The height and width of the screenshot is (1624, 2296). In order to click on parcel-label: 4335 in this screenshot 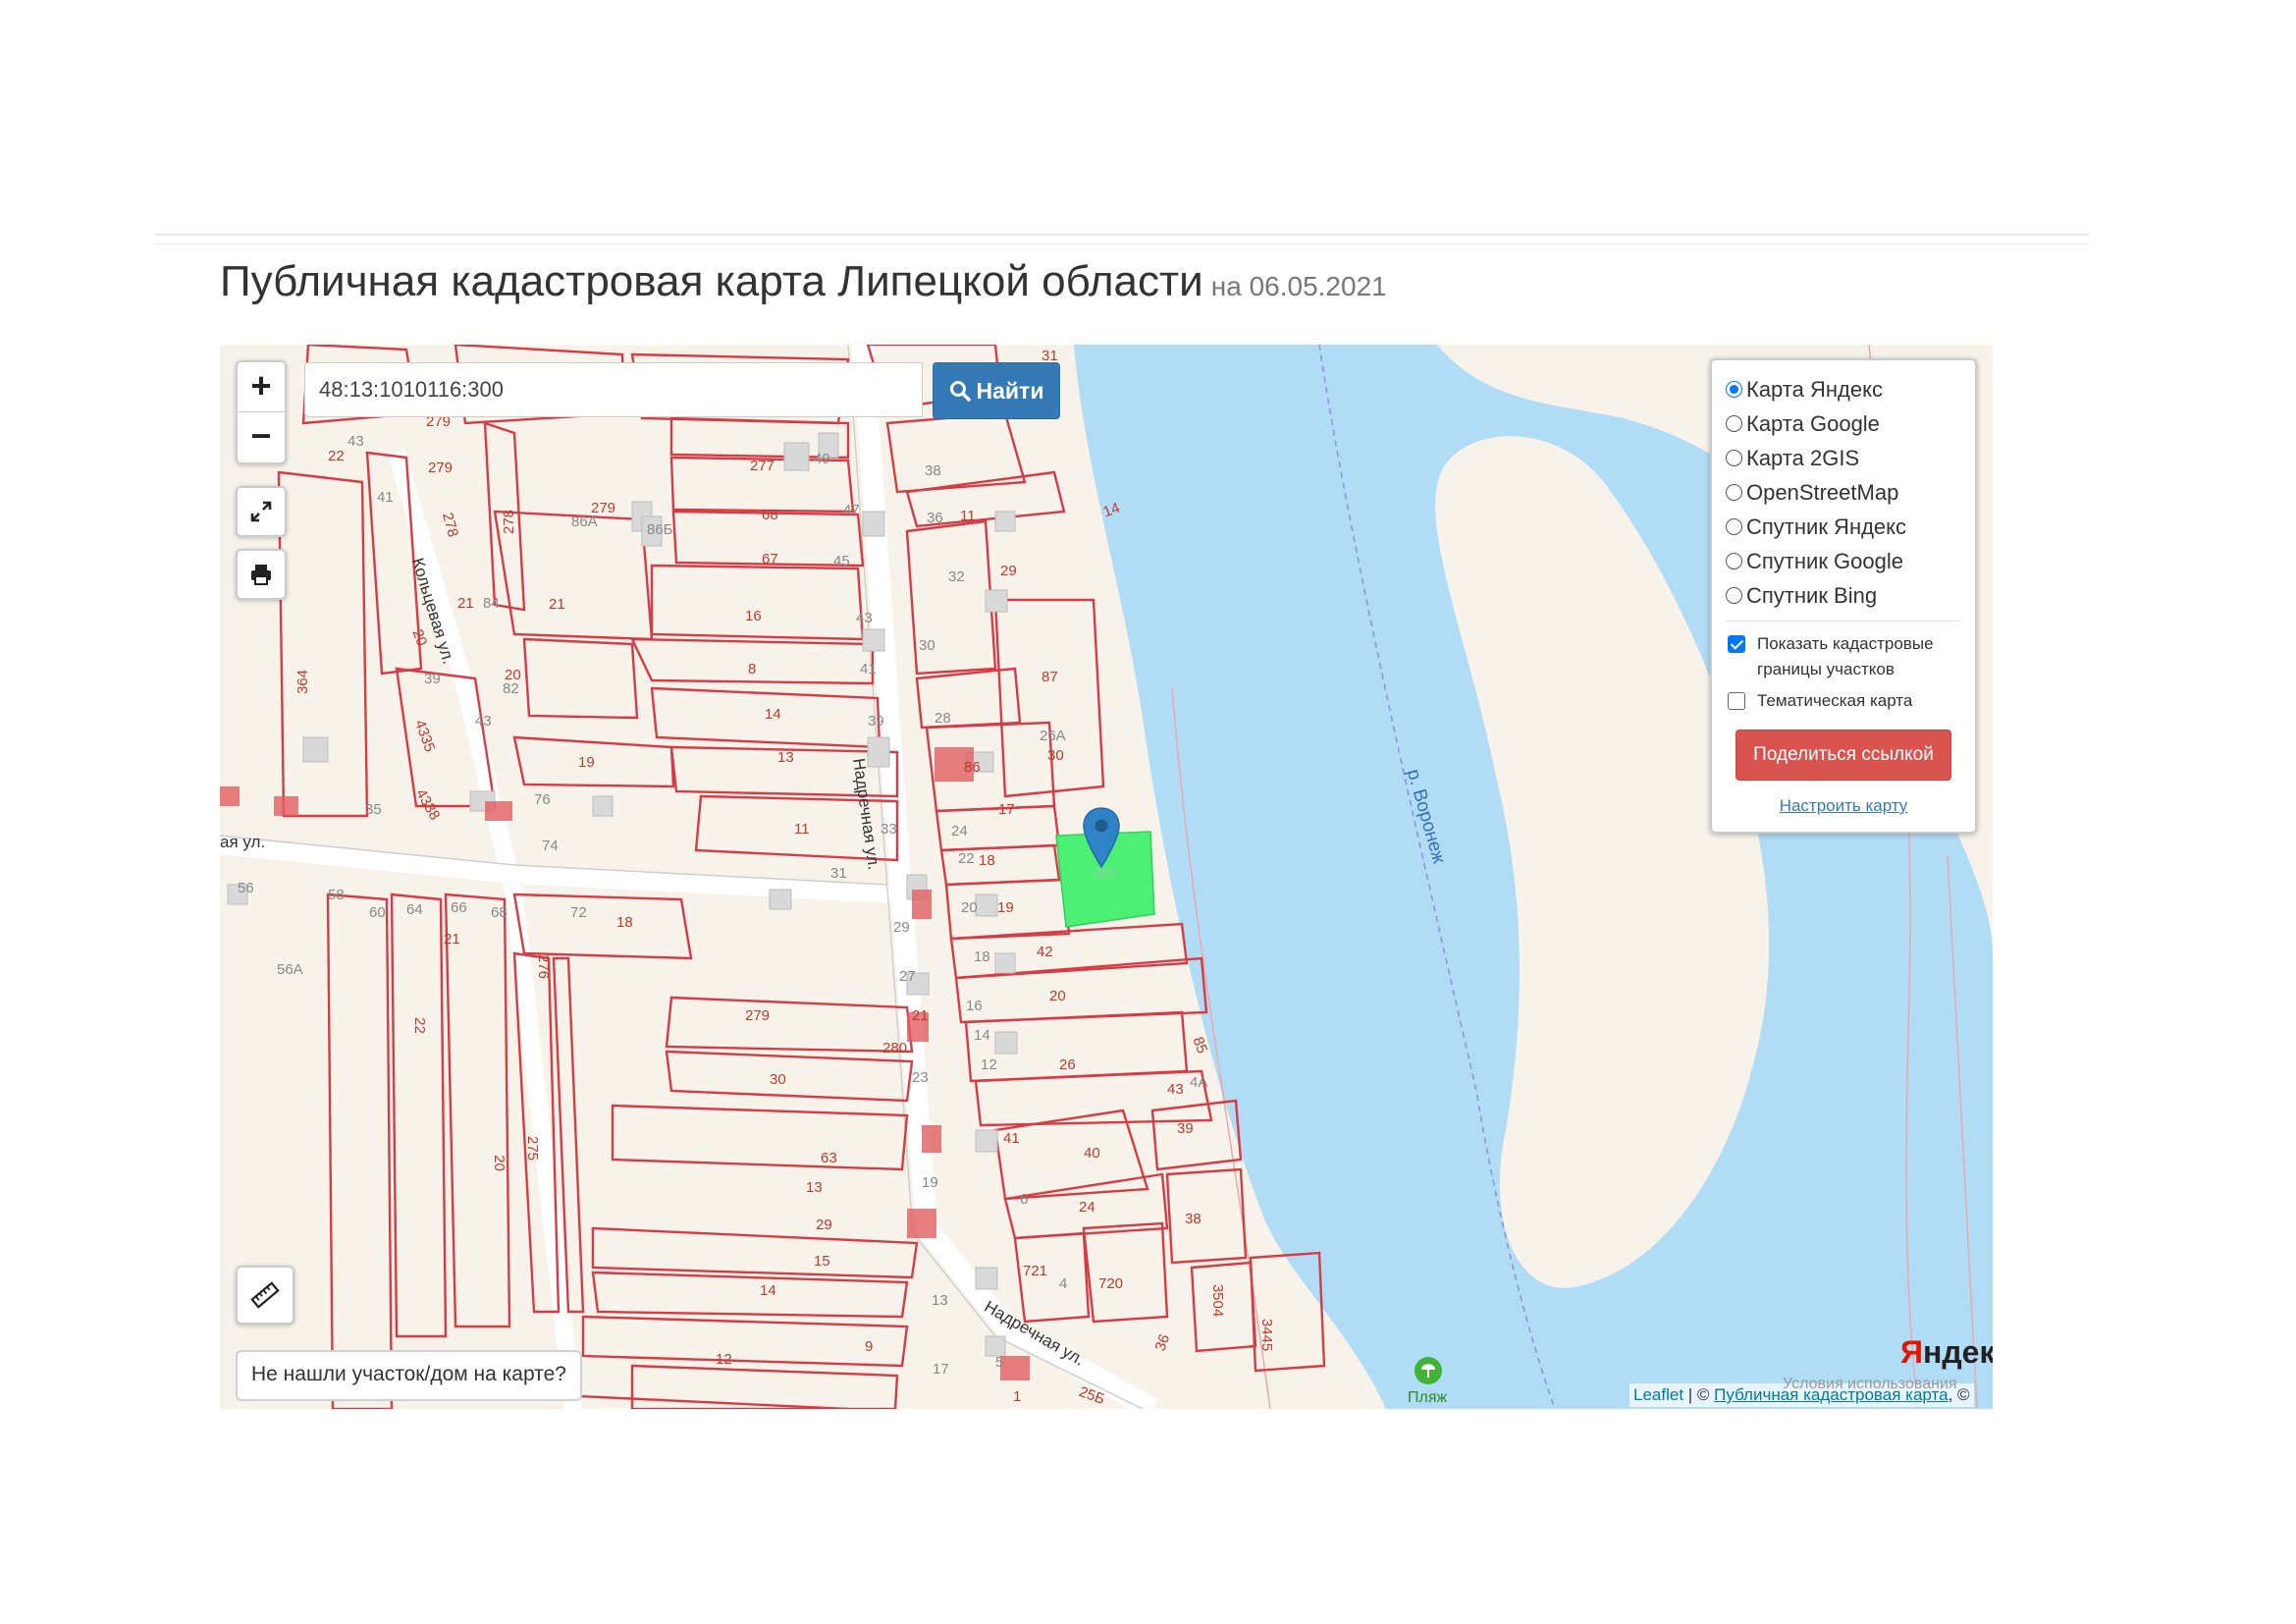, I will do `click(425, 736)`.